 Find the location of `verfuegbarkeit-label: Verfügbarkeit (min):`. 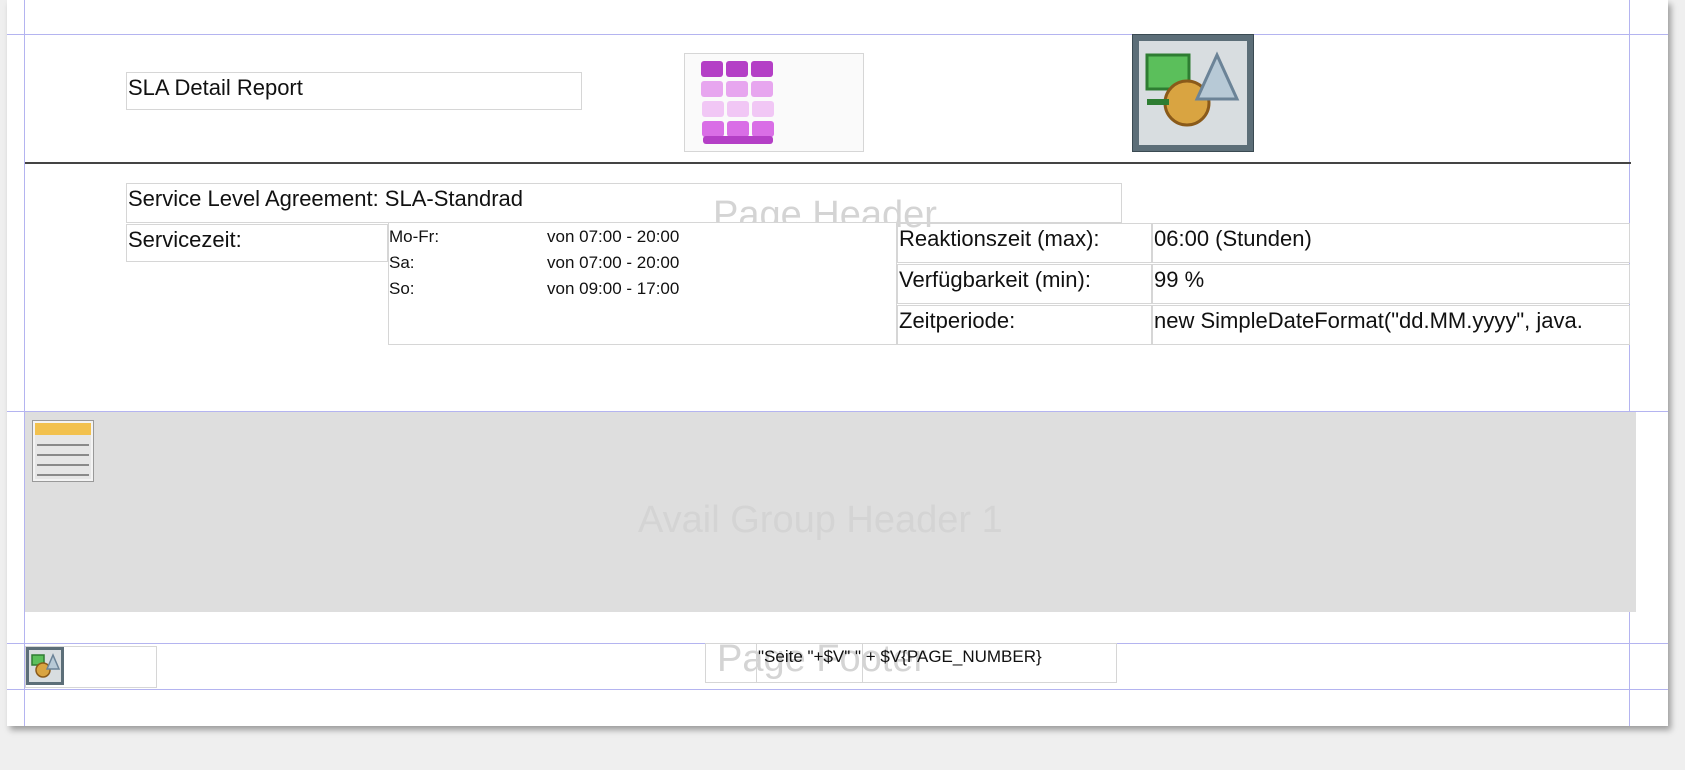

verfuegbarkeit-label: Verfügbarkeit (min): is located at coordinates (995, 279).